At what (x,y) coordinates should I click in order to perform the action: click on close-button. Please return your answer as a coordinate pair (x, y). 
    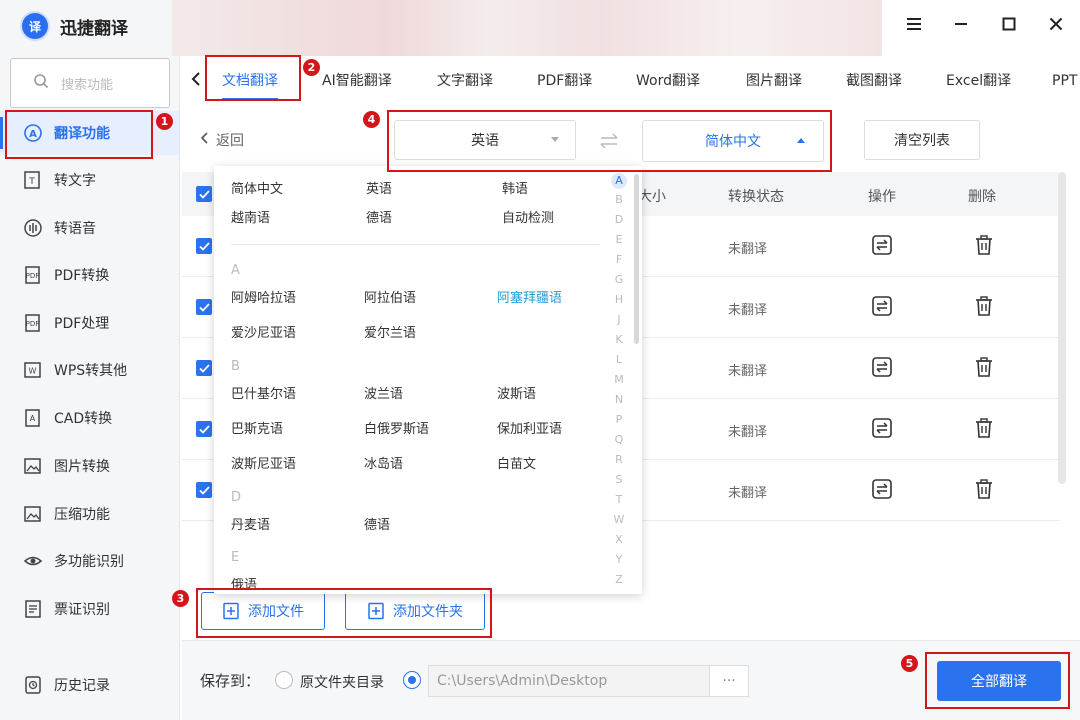
    Looking at the image, I should click on (1056, 26).